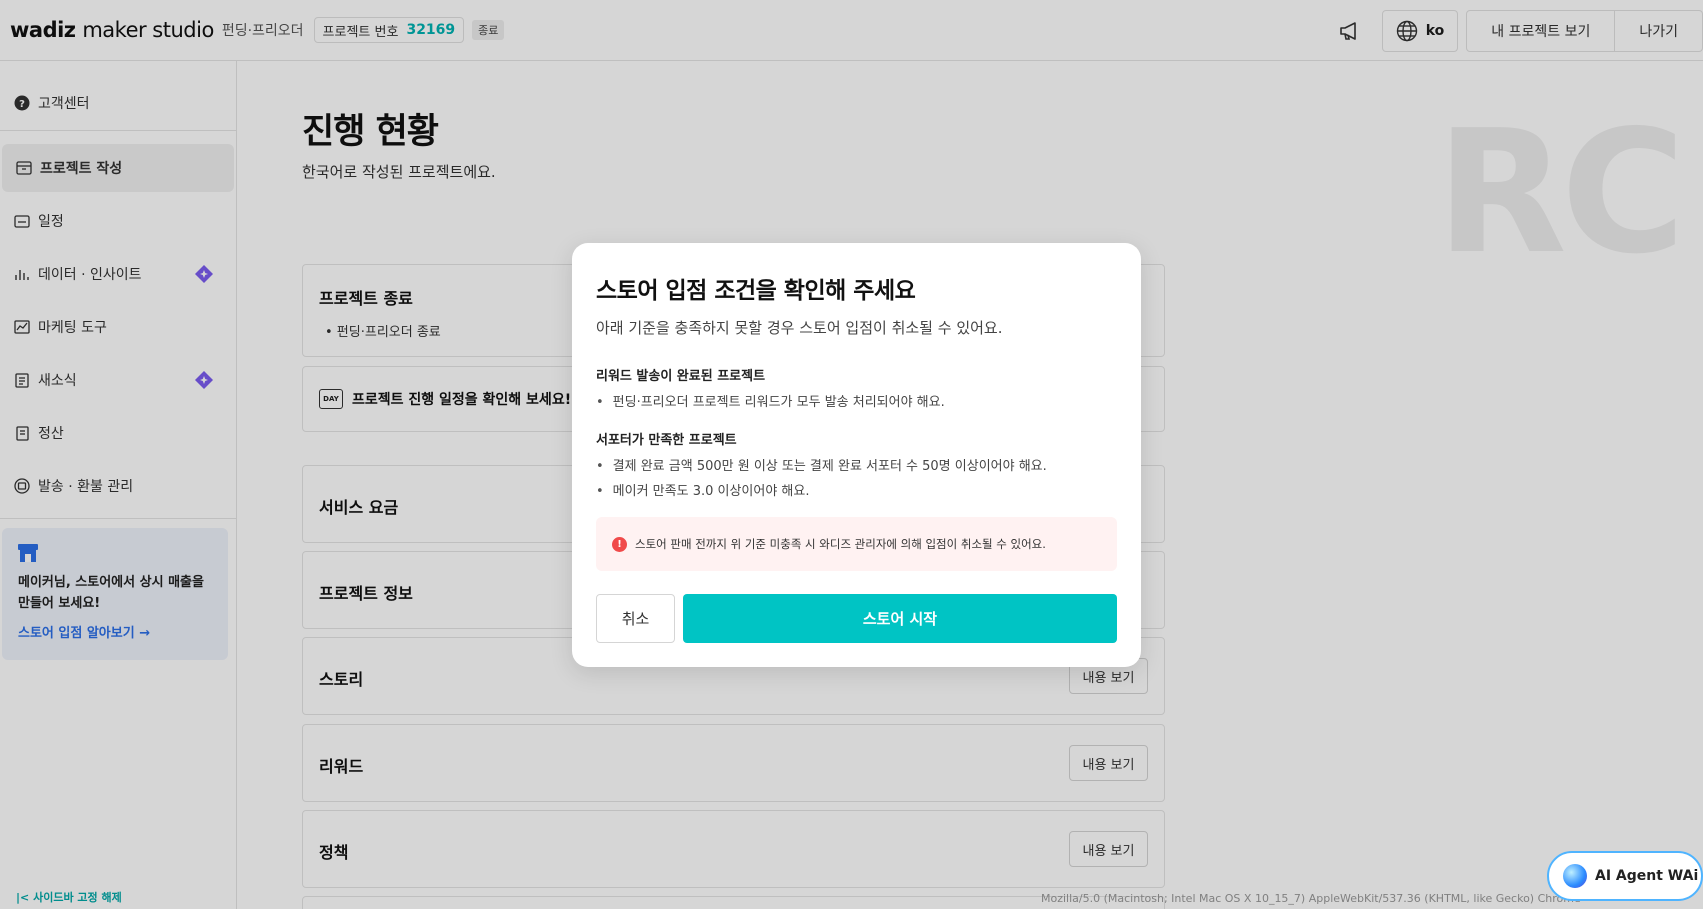 This screenshot has width=1703, height=909. Describe the element at coordinates (799, 328) in the screenshot. I see `modal-description: 아래 기준을 충족하지 못할 경우 스토어 입점이 취소될 수 있어요.` at that location.